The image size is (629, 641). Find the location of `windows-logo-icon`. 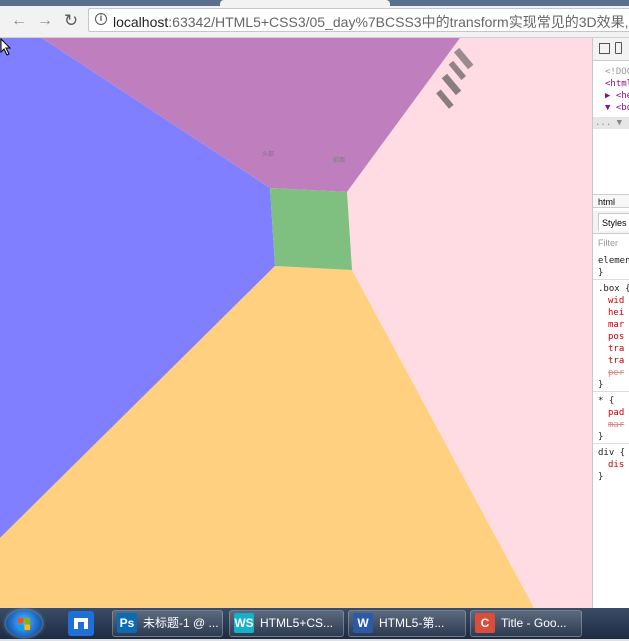

windows-logo-icon is located at coordinates (24, 624).